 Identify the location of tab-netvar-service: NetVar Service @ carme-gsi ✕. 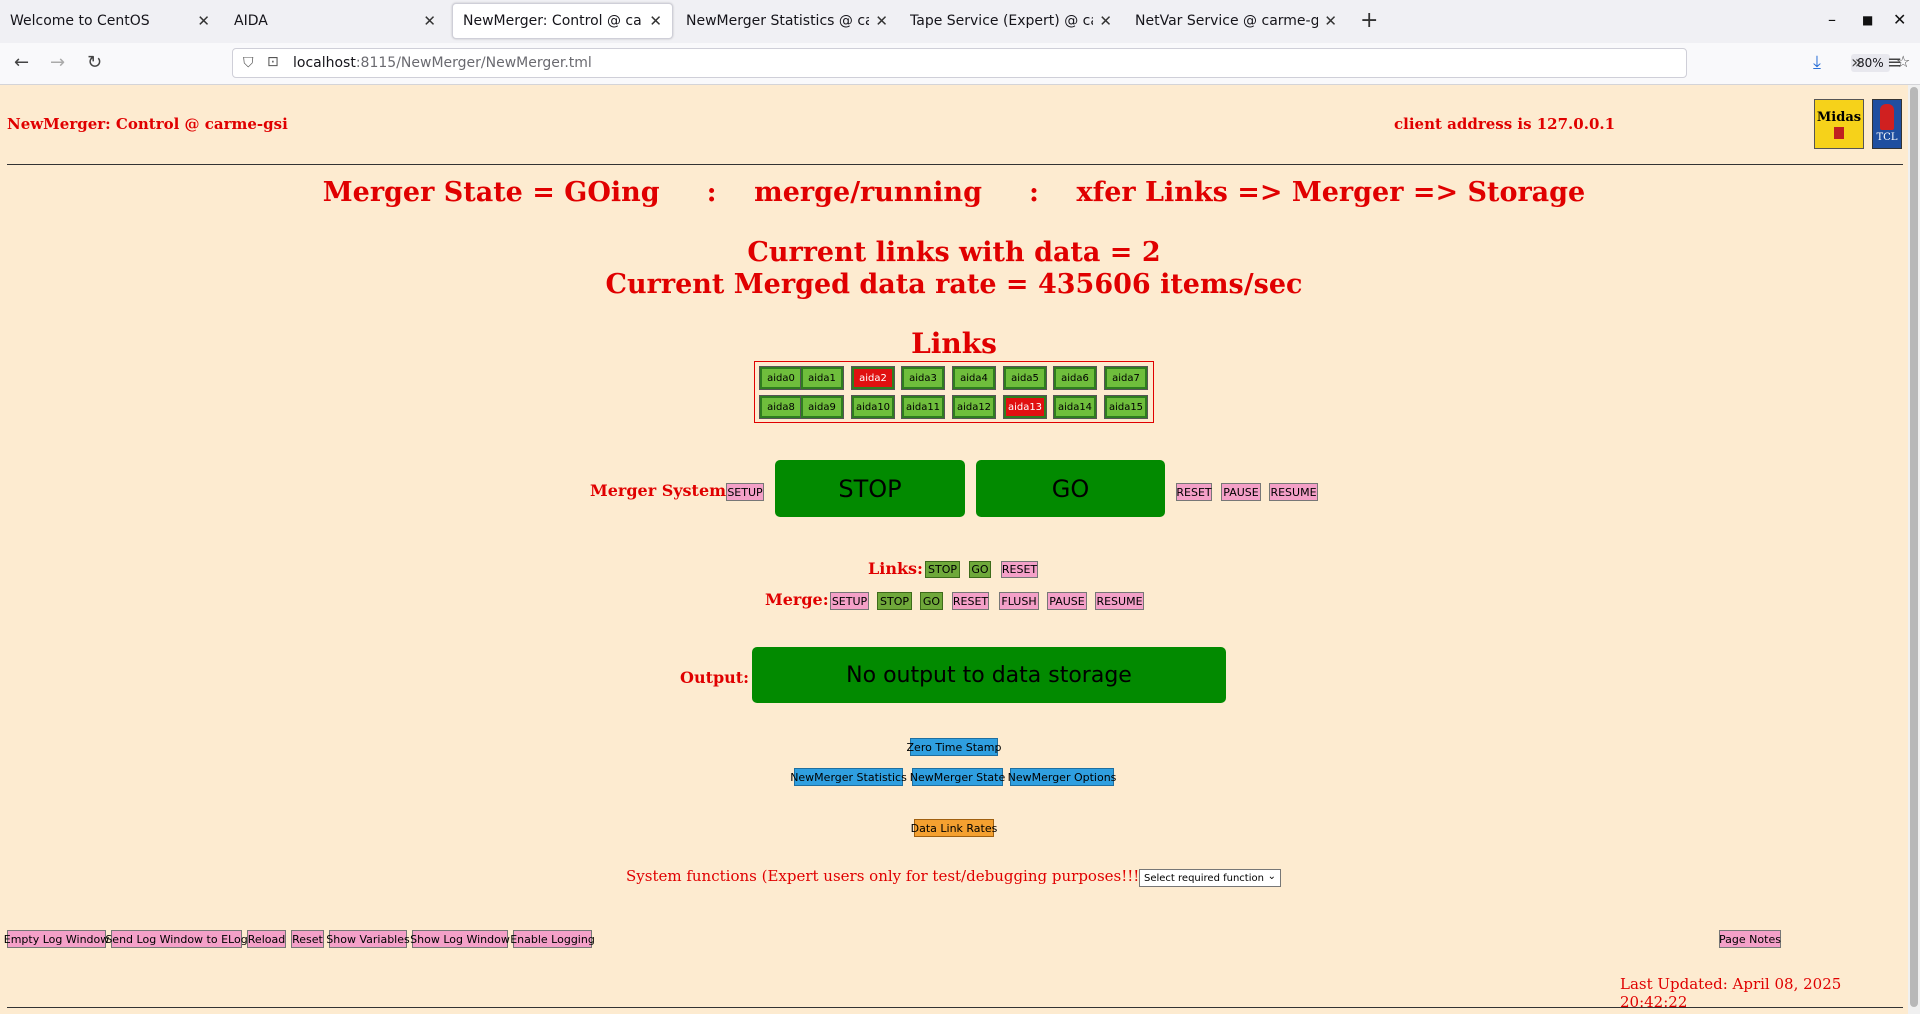
(1236, 21).